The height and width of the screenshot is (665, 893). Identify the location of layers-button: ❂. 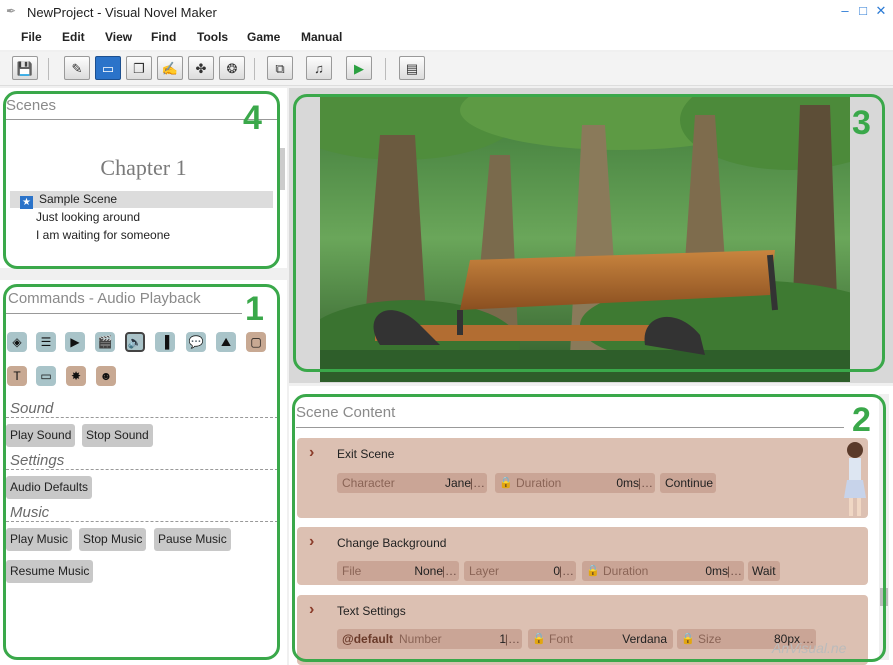
(232, 68).